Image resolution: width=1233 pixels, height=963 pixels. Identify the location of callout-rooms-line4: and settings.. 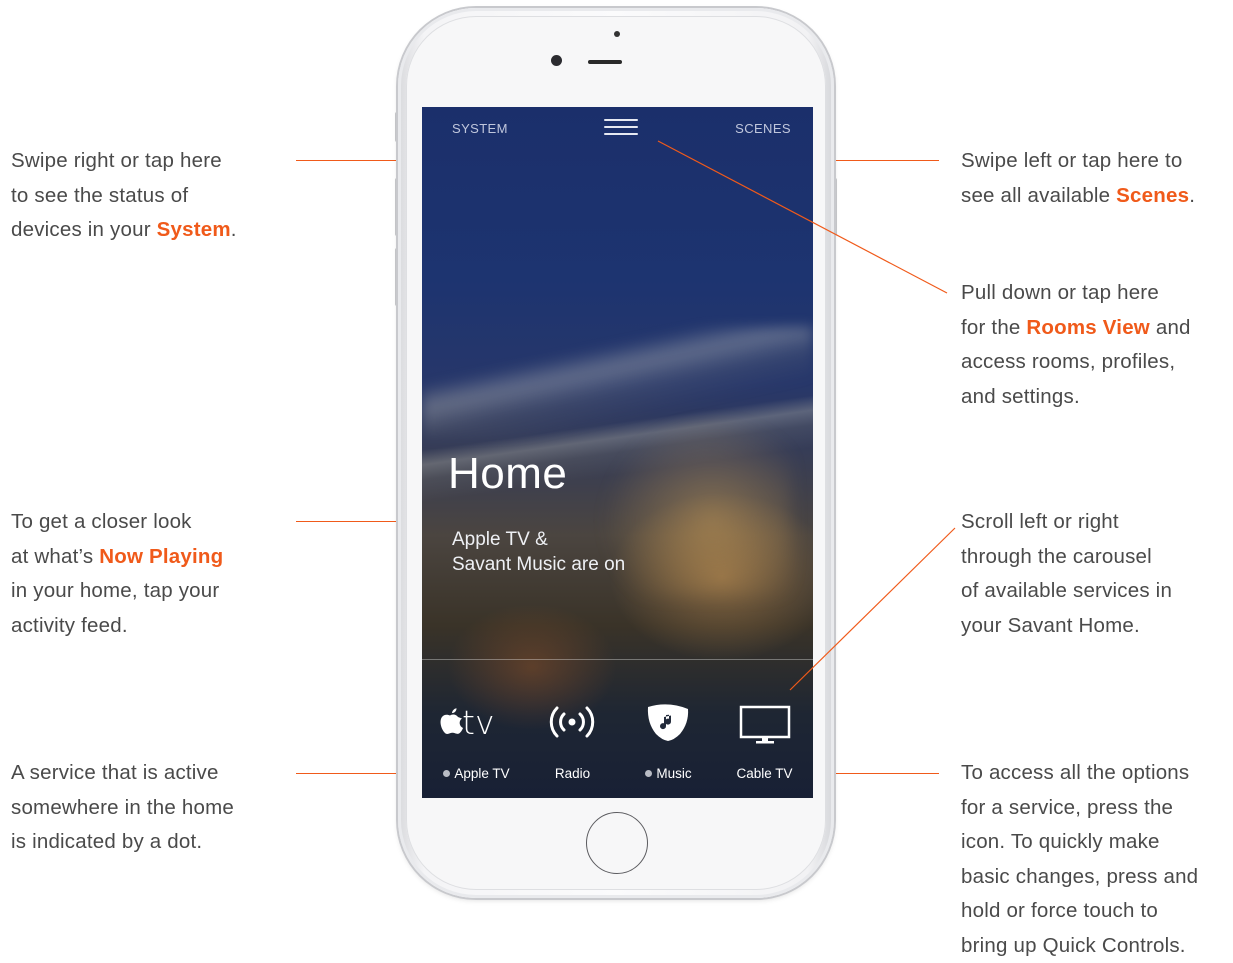
(1076, 397).